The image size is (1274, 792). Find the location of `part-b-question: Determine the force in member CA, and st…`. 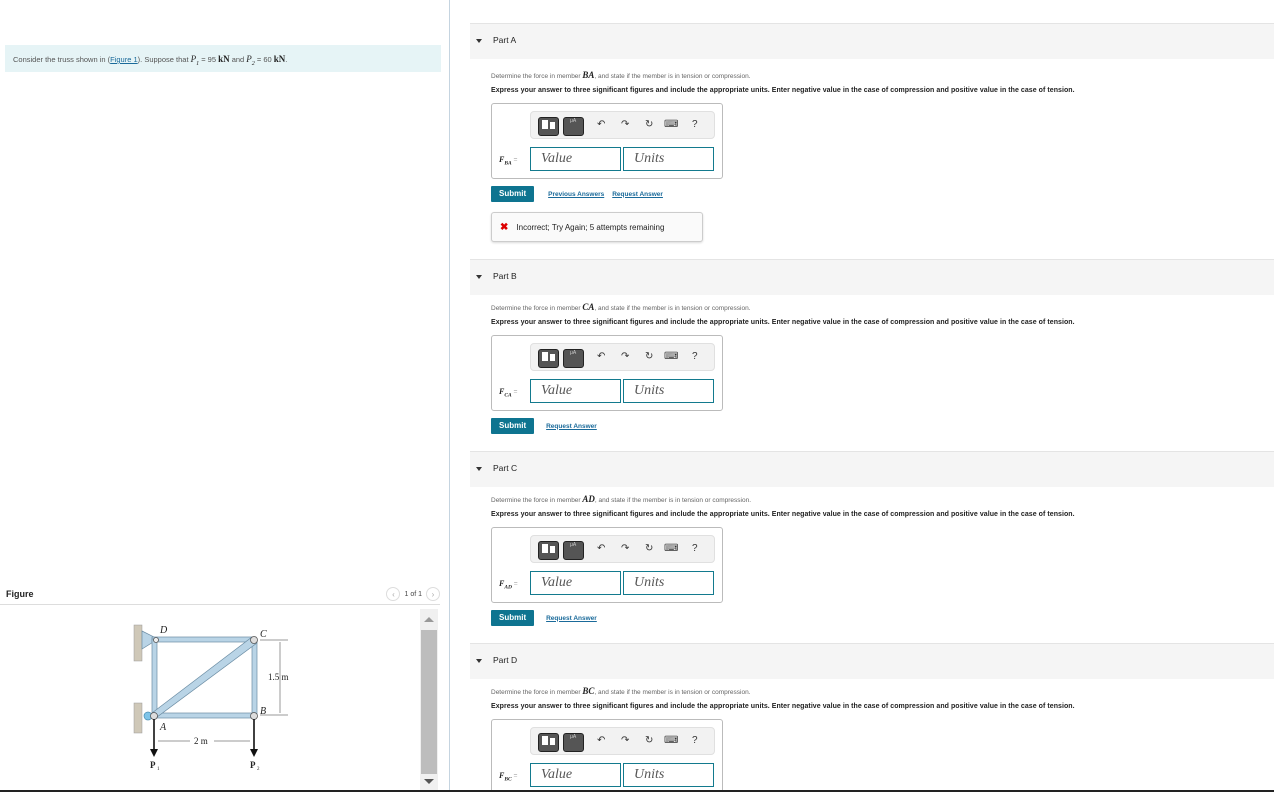

part-b-question: Determine the force in member CA, and st… is located at coordinates (621, 307).